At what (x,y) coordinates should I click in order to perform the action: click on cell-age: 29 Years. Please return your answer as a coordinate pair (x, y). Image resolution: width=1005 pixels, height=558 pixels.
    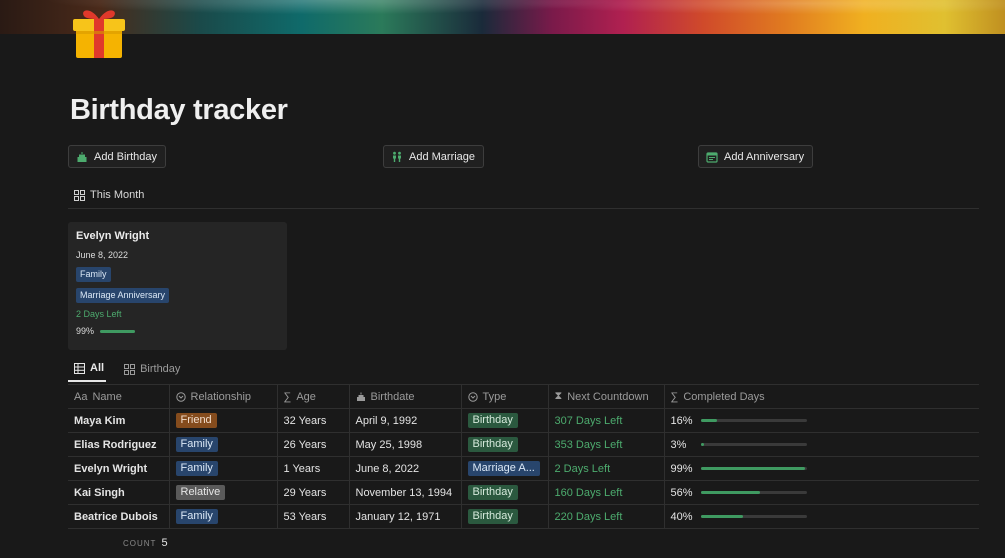
    Looking at the image, I should click on (313, 492).